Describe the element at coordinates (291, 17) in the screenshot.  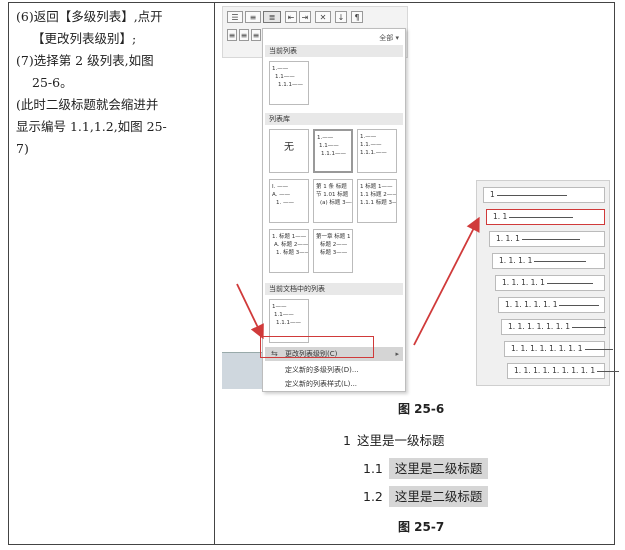
I see `decrease-indent-icon: ⇤` at that location.